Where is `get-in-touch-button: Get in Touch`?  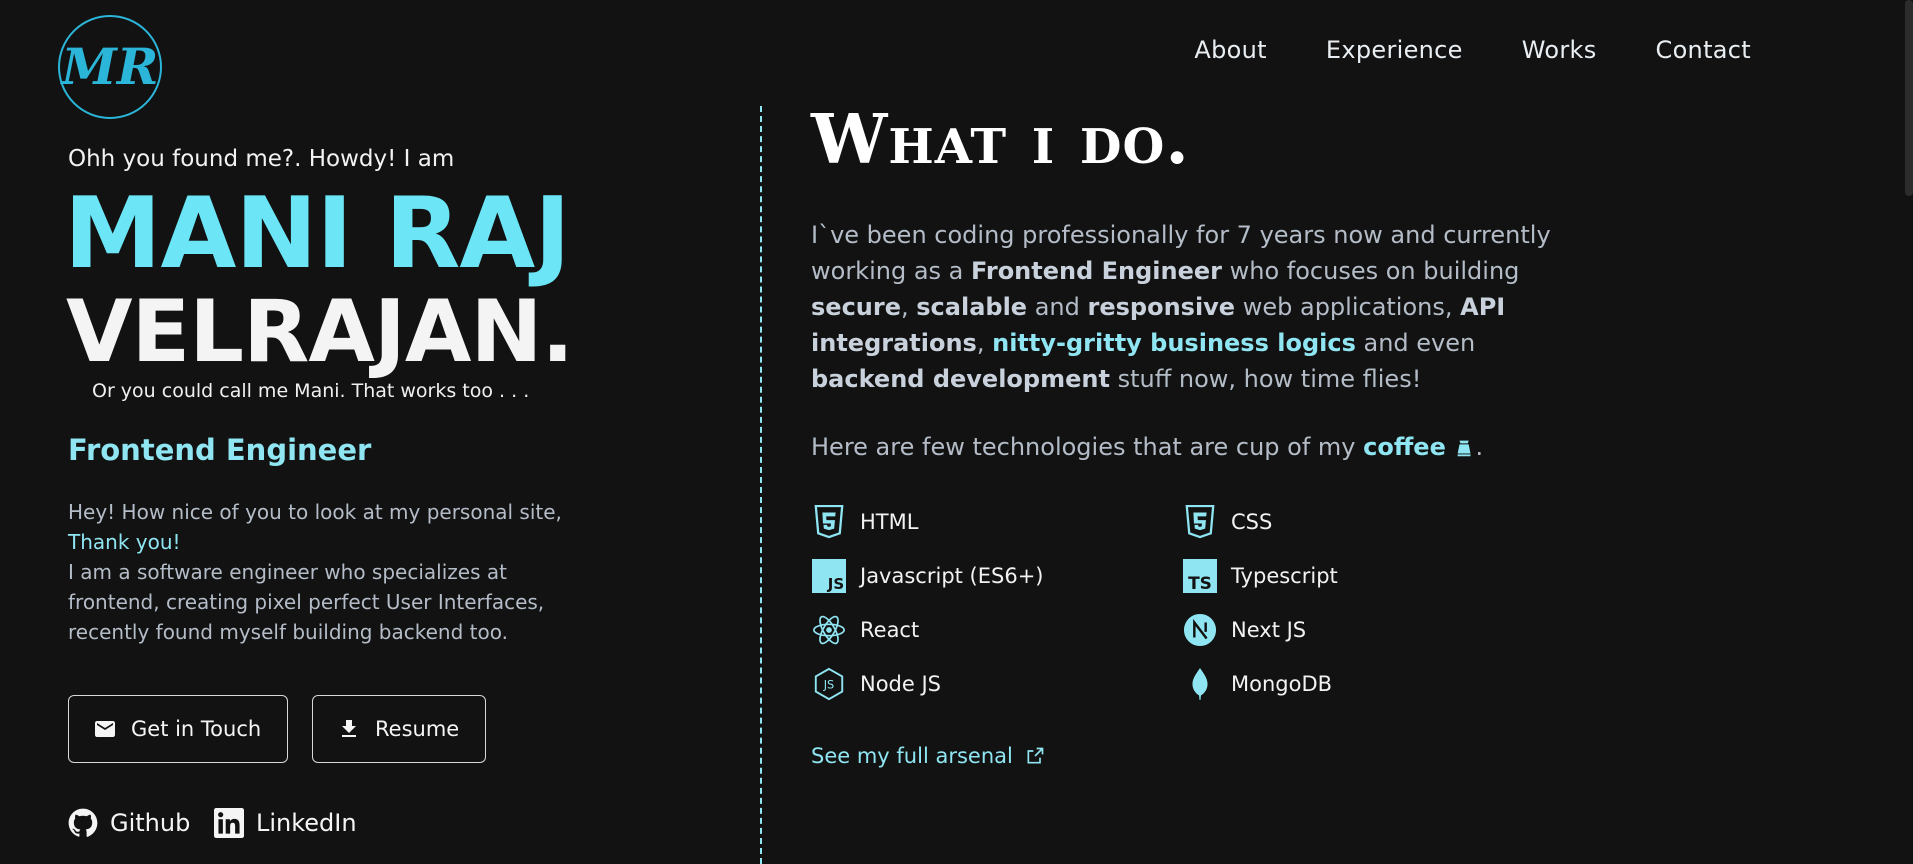 get-in-touch-button: Get in Touch is located at coordinates (178, 729).